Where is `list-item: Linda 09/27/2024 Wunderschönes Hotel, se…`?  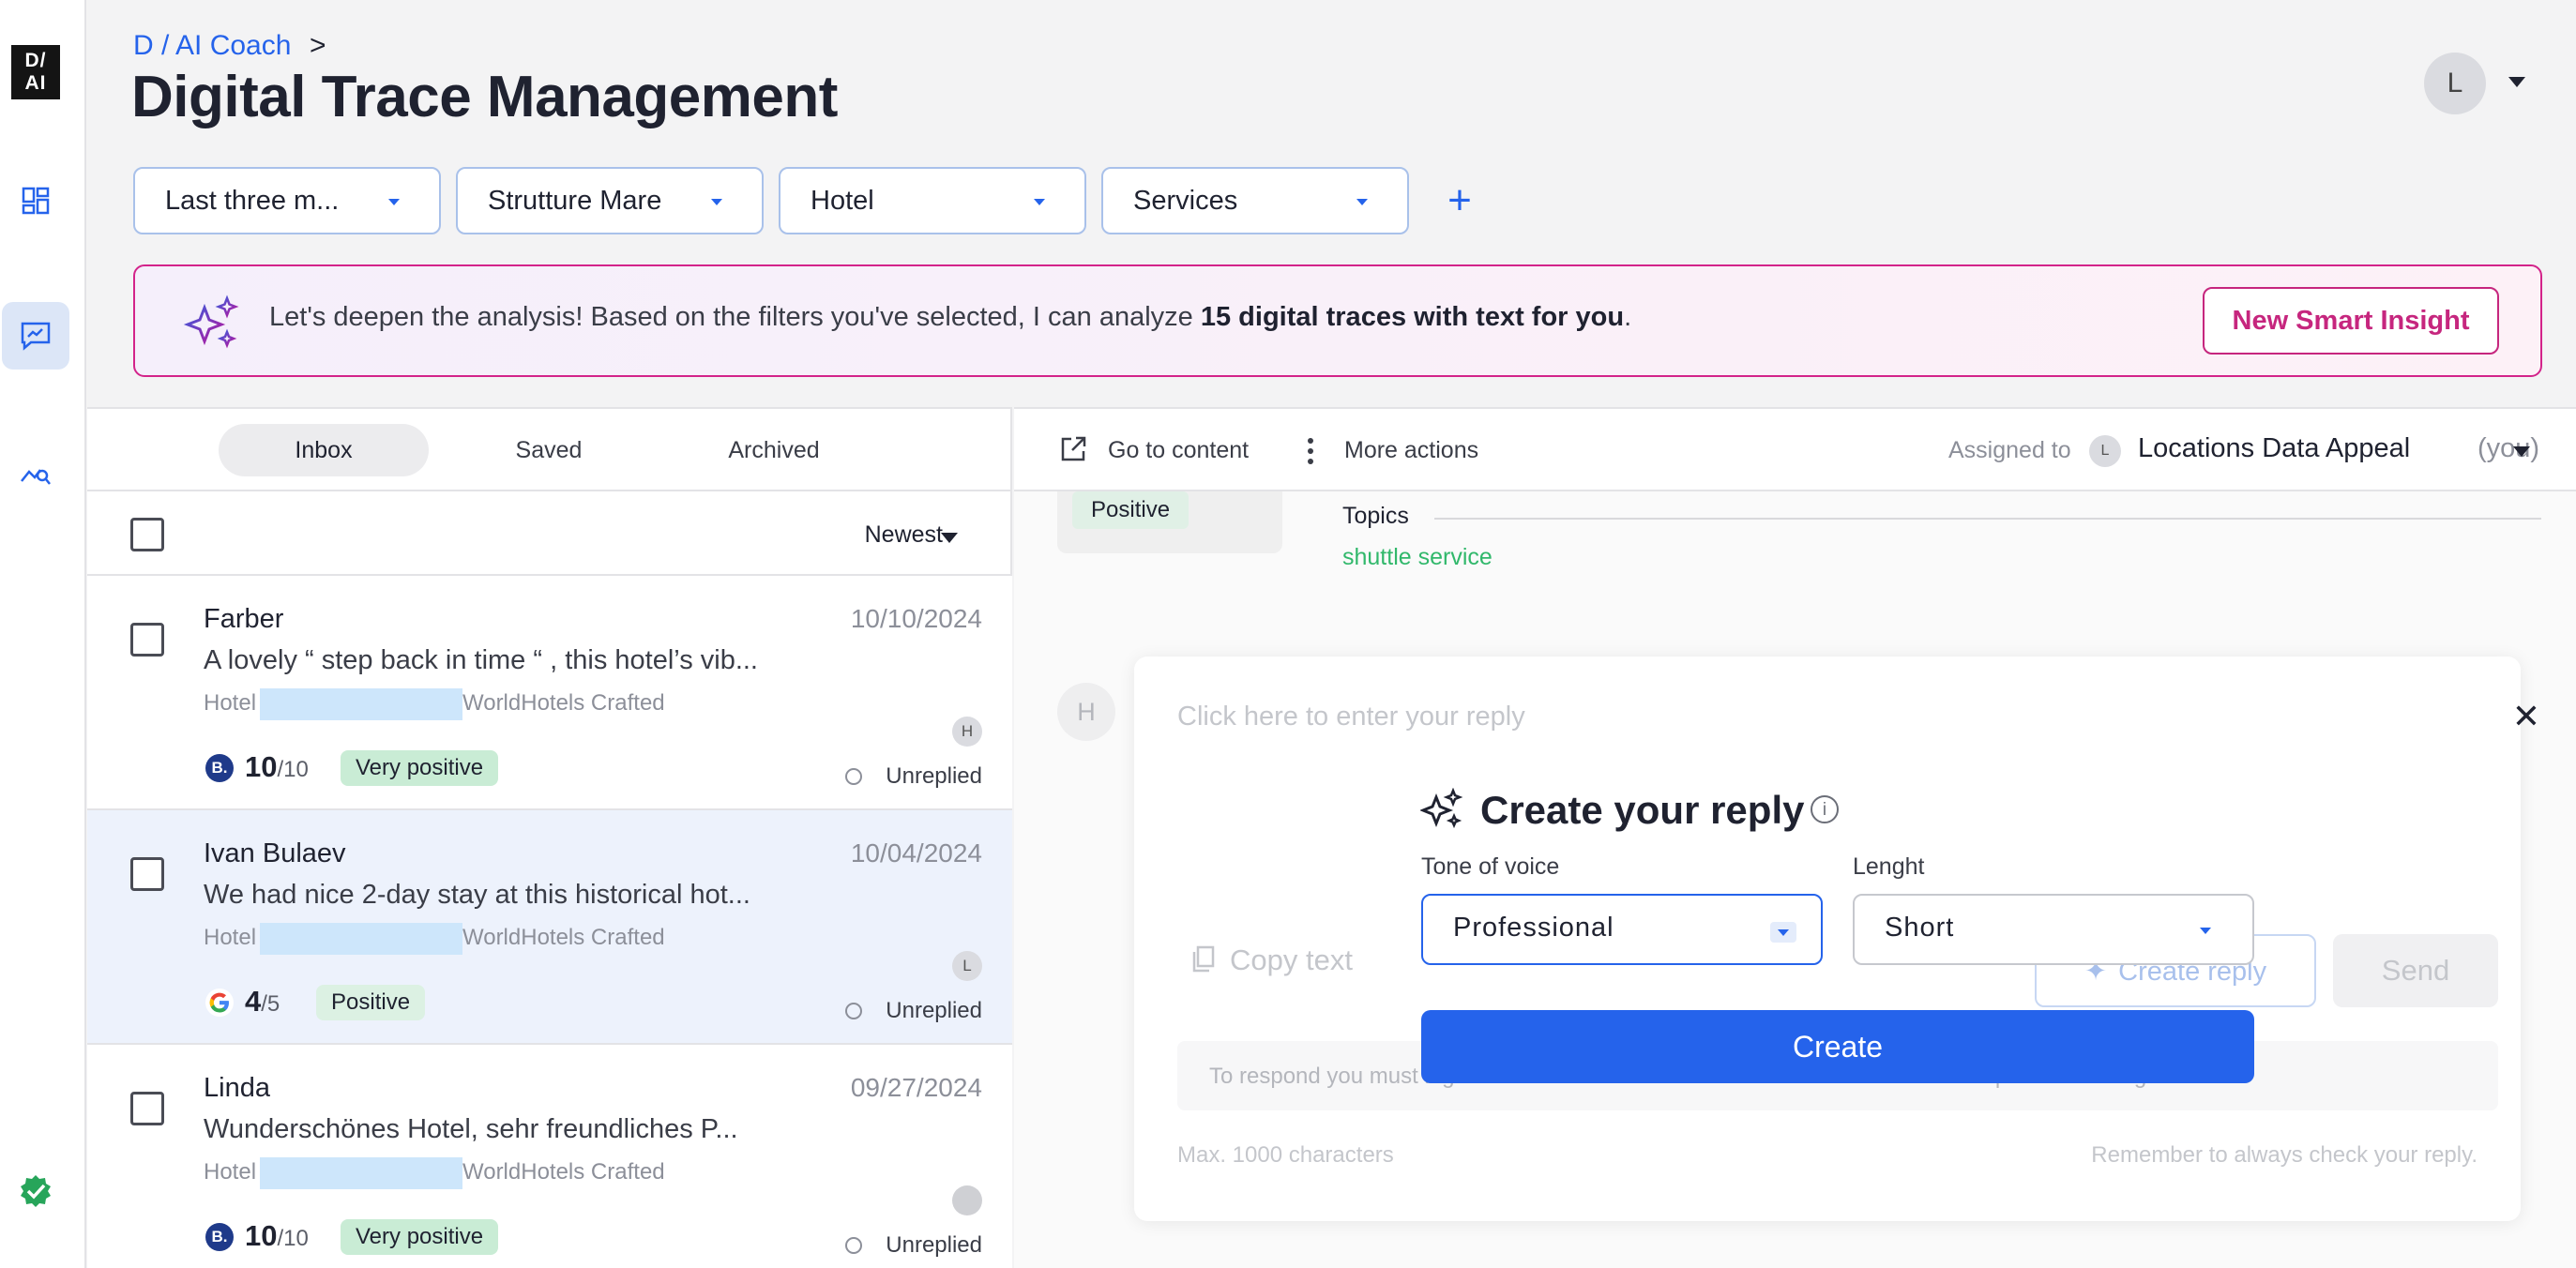
list-item: Linda 09/27/2024 Wunderschönes Hotel, se… is located at coordinates (549, 1156).